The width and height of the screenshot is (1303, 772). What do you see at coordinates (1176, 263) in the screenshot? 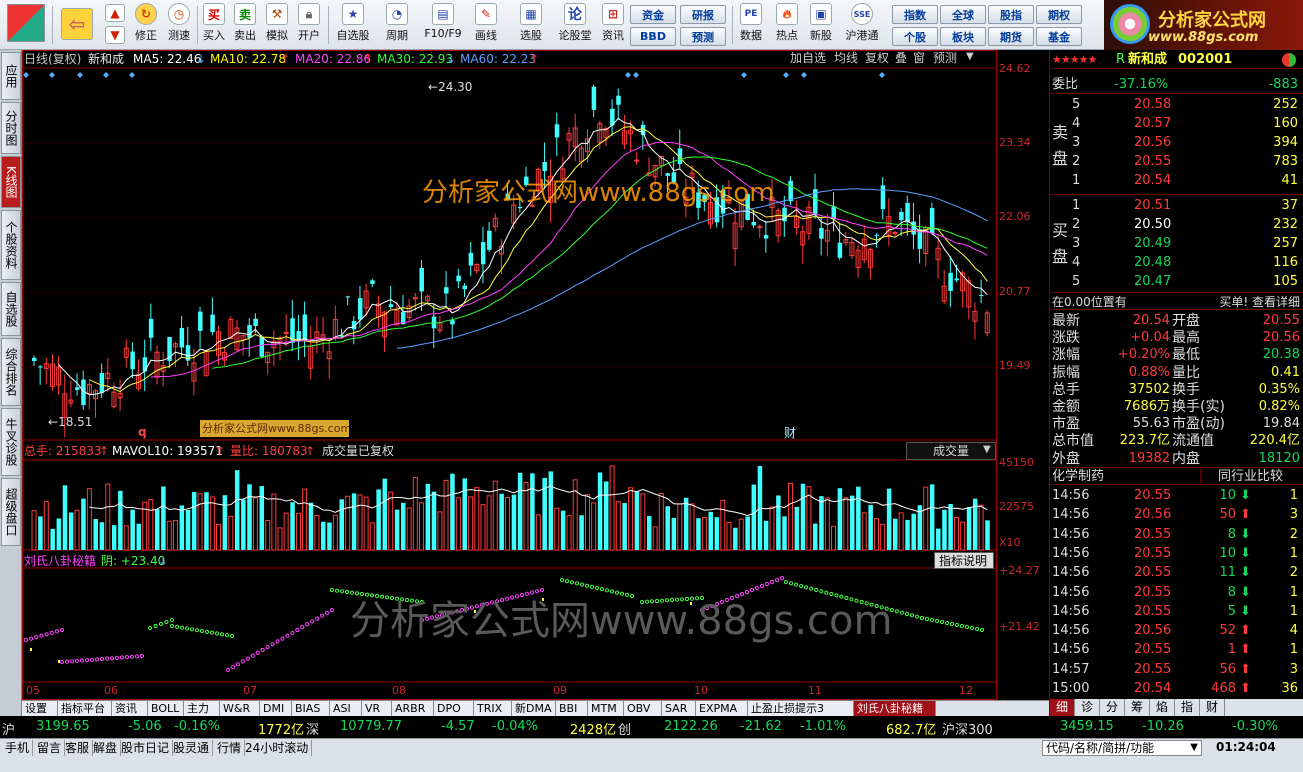
I see `buy-order-row: 4 20.48 116` at bounding box center [1176, 263].